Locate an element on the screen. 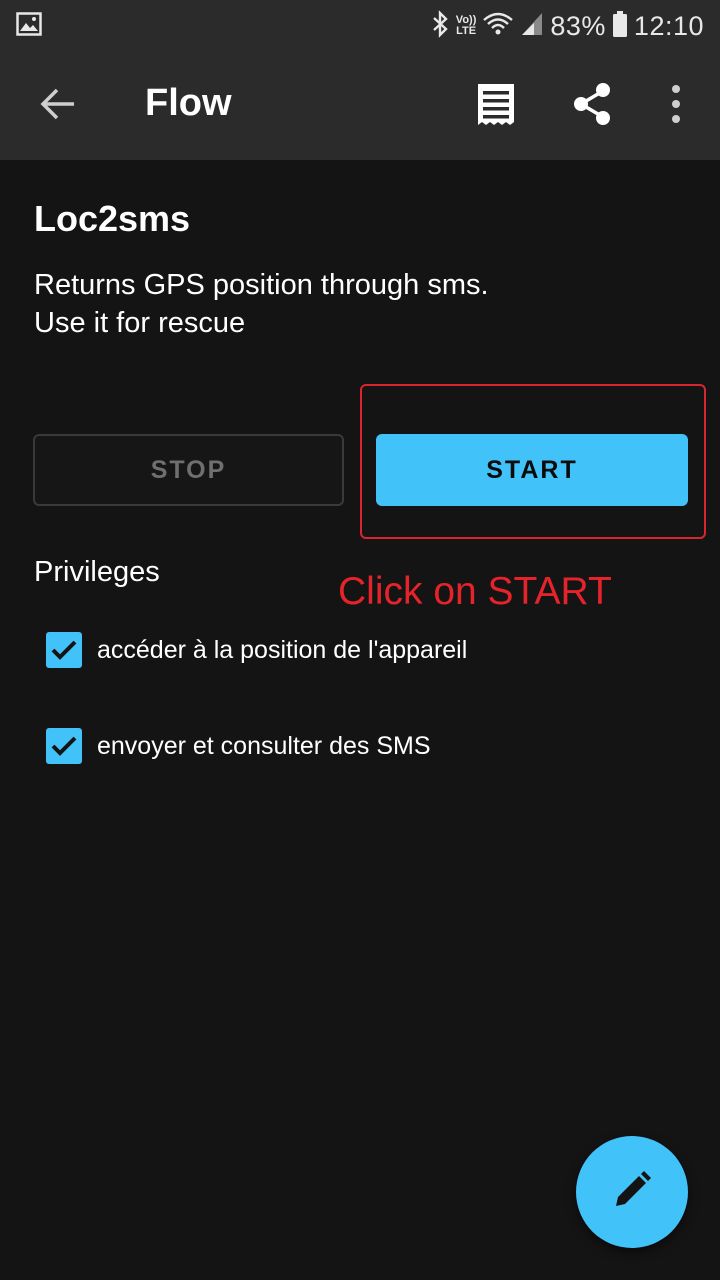 The height and width of the screenshot is (1280, 720). privilege-item-location: accéder à la position de l'appareil is located at coordinates (256, 650).